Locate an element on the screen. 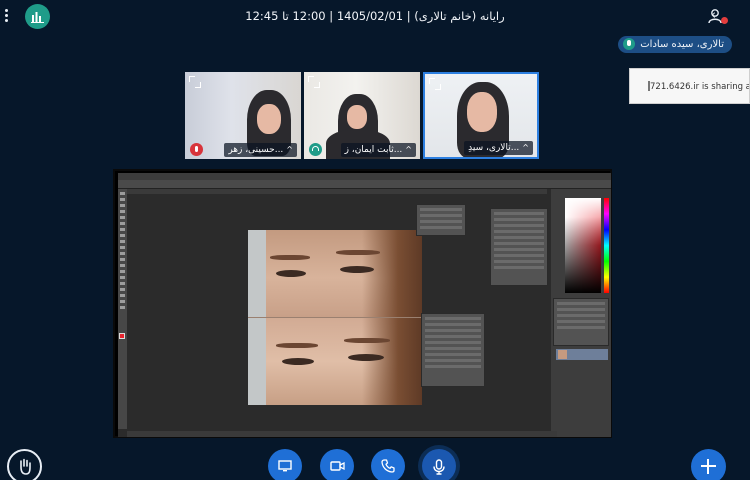 Image resolution: width=750 pixels, height=480 pixels. participant-nameplate: تالاری، سیدِ... ^ is located at coordinates (498, 148).